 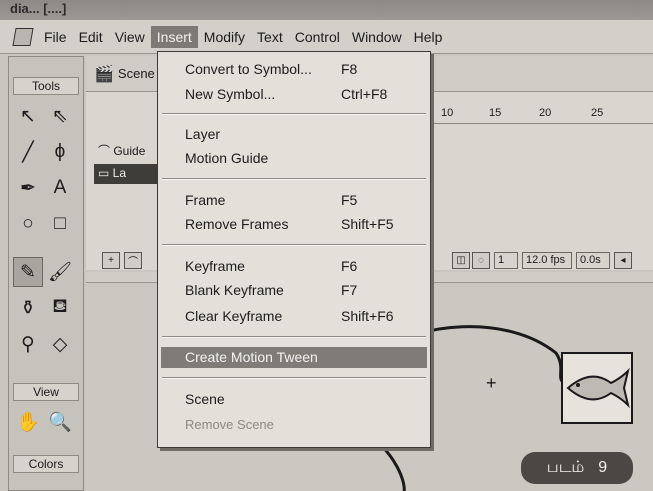 I want to click on menu-item-label: Keyframe, so click(x=215, y=266).